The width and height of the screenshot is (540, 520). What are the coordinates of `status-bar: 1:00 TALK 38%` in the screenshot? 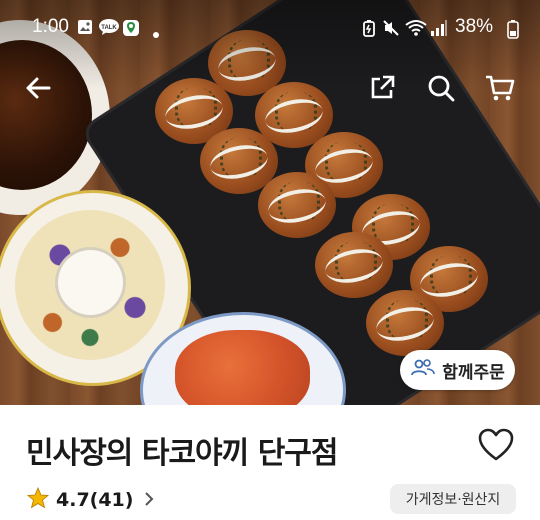 It's located at (270, 28).